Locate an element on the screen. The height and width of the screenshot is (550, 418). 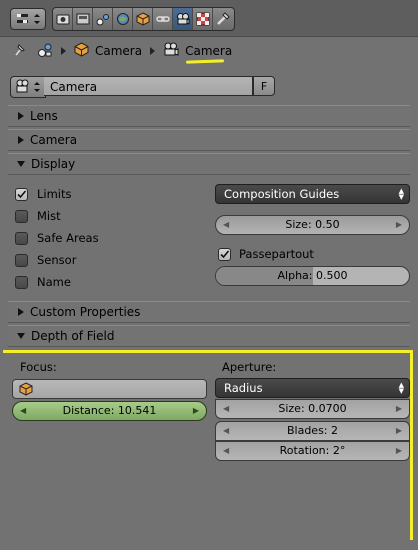
render-layers-icon is located at coordinates (82, 19).